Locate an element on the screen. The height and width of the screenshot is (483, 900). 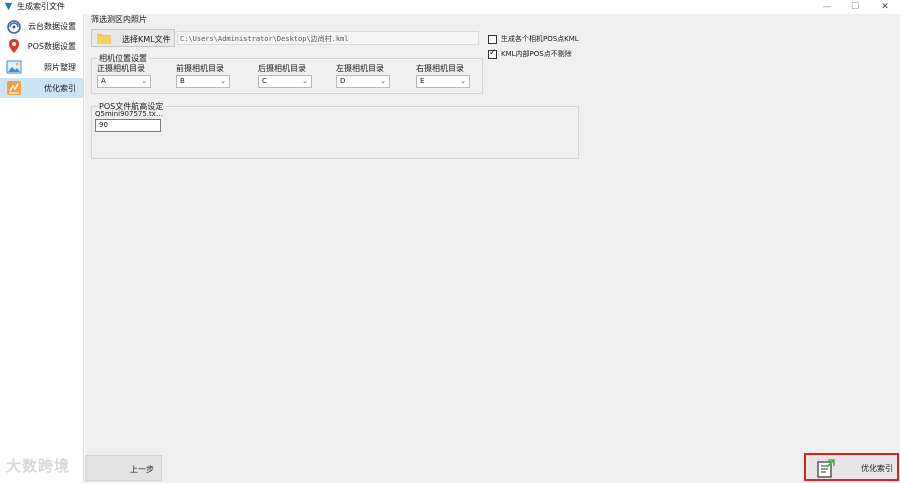
sidebar-item-pos-data: POS数据设置 is located at coordinates (42, 46).